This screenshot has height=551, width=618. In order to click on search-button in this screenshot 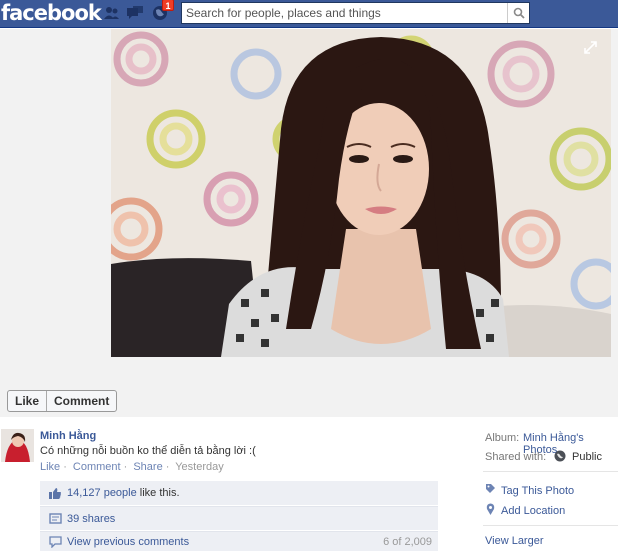, I will do `click(518, 13)`.